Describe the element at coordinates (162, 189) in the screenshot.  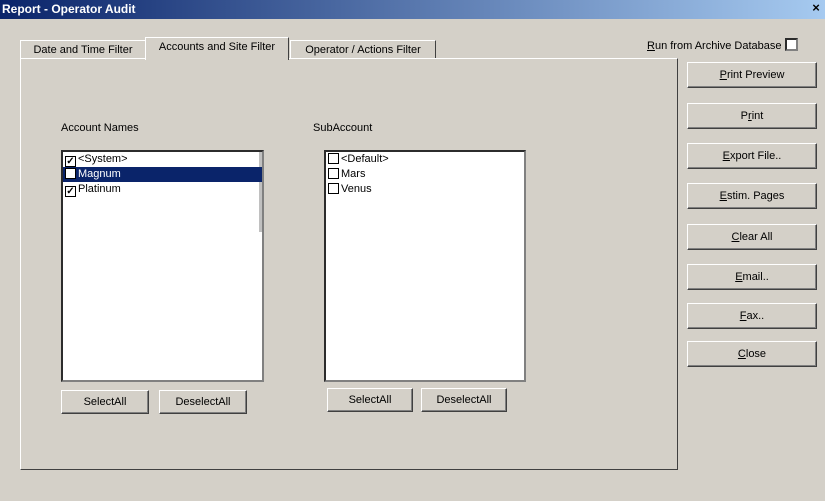
I see `list-item: ✓ Platinum` at that location.